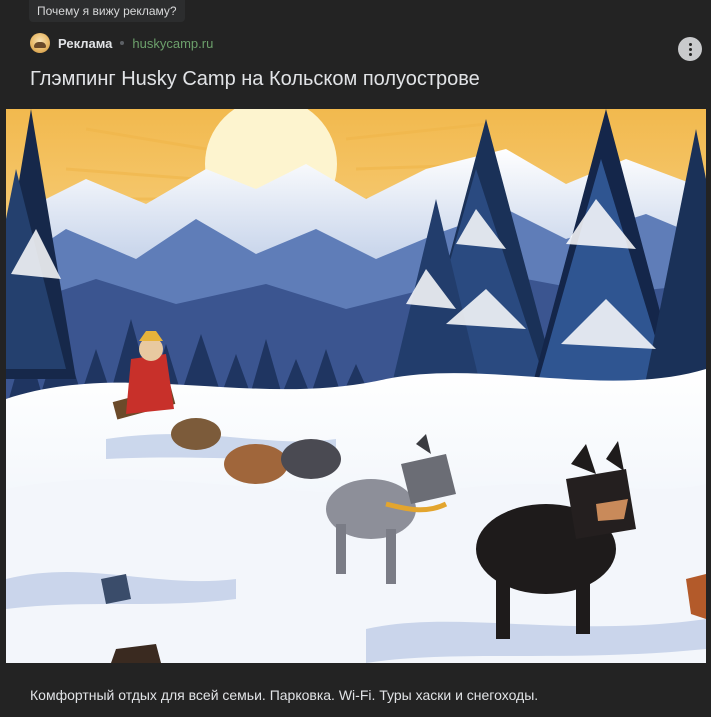 The image size is (711, 717). I want to click on ad-label: Реклама, so click(85, 43).